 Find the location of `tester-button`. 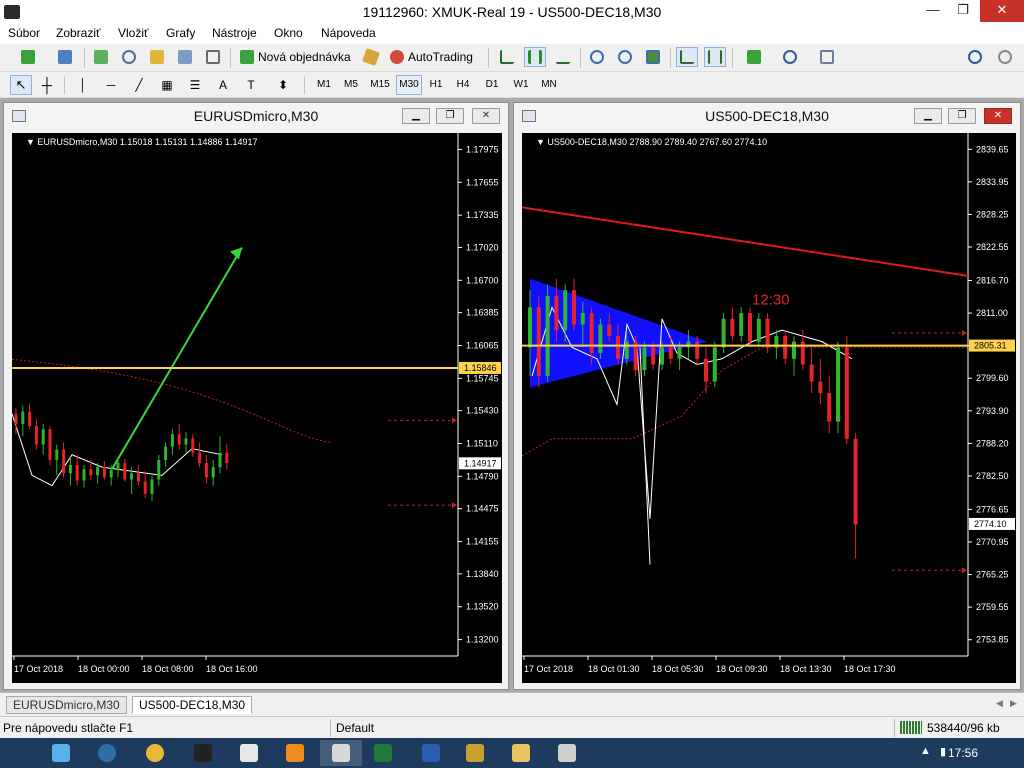

tester-button is located at coordinates (213, 57).